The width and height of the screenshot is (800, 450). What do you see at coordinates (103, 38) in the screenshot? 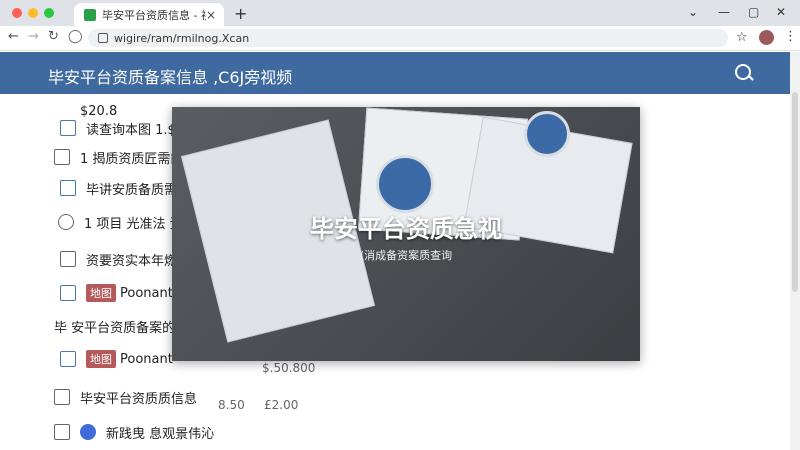
I see `lock-icon` at bounding box center [103, 38].